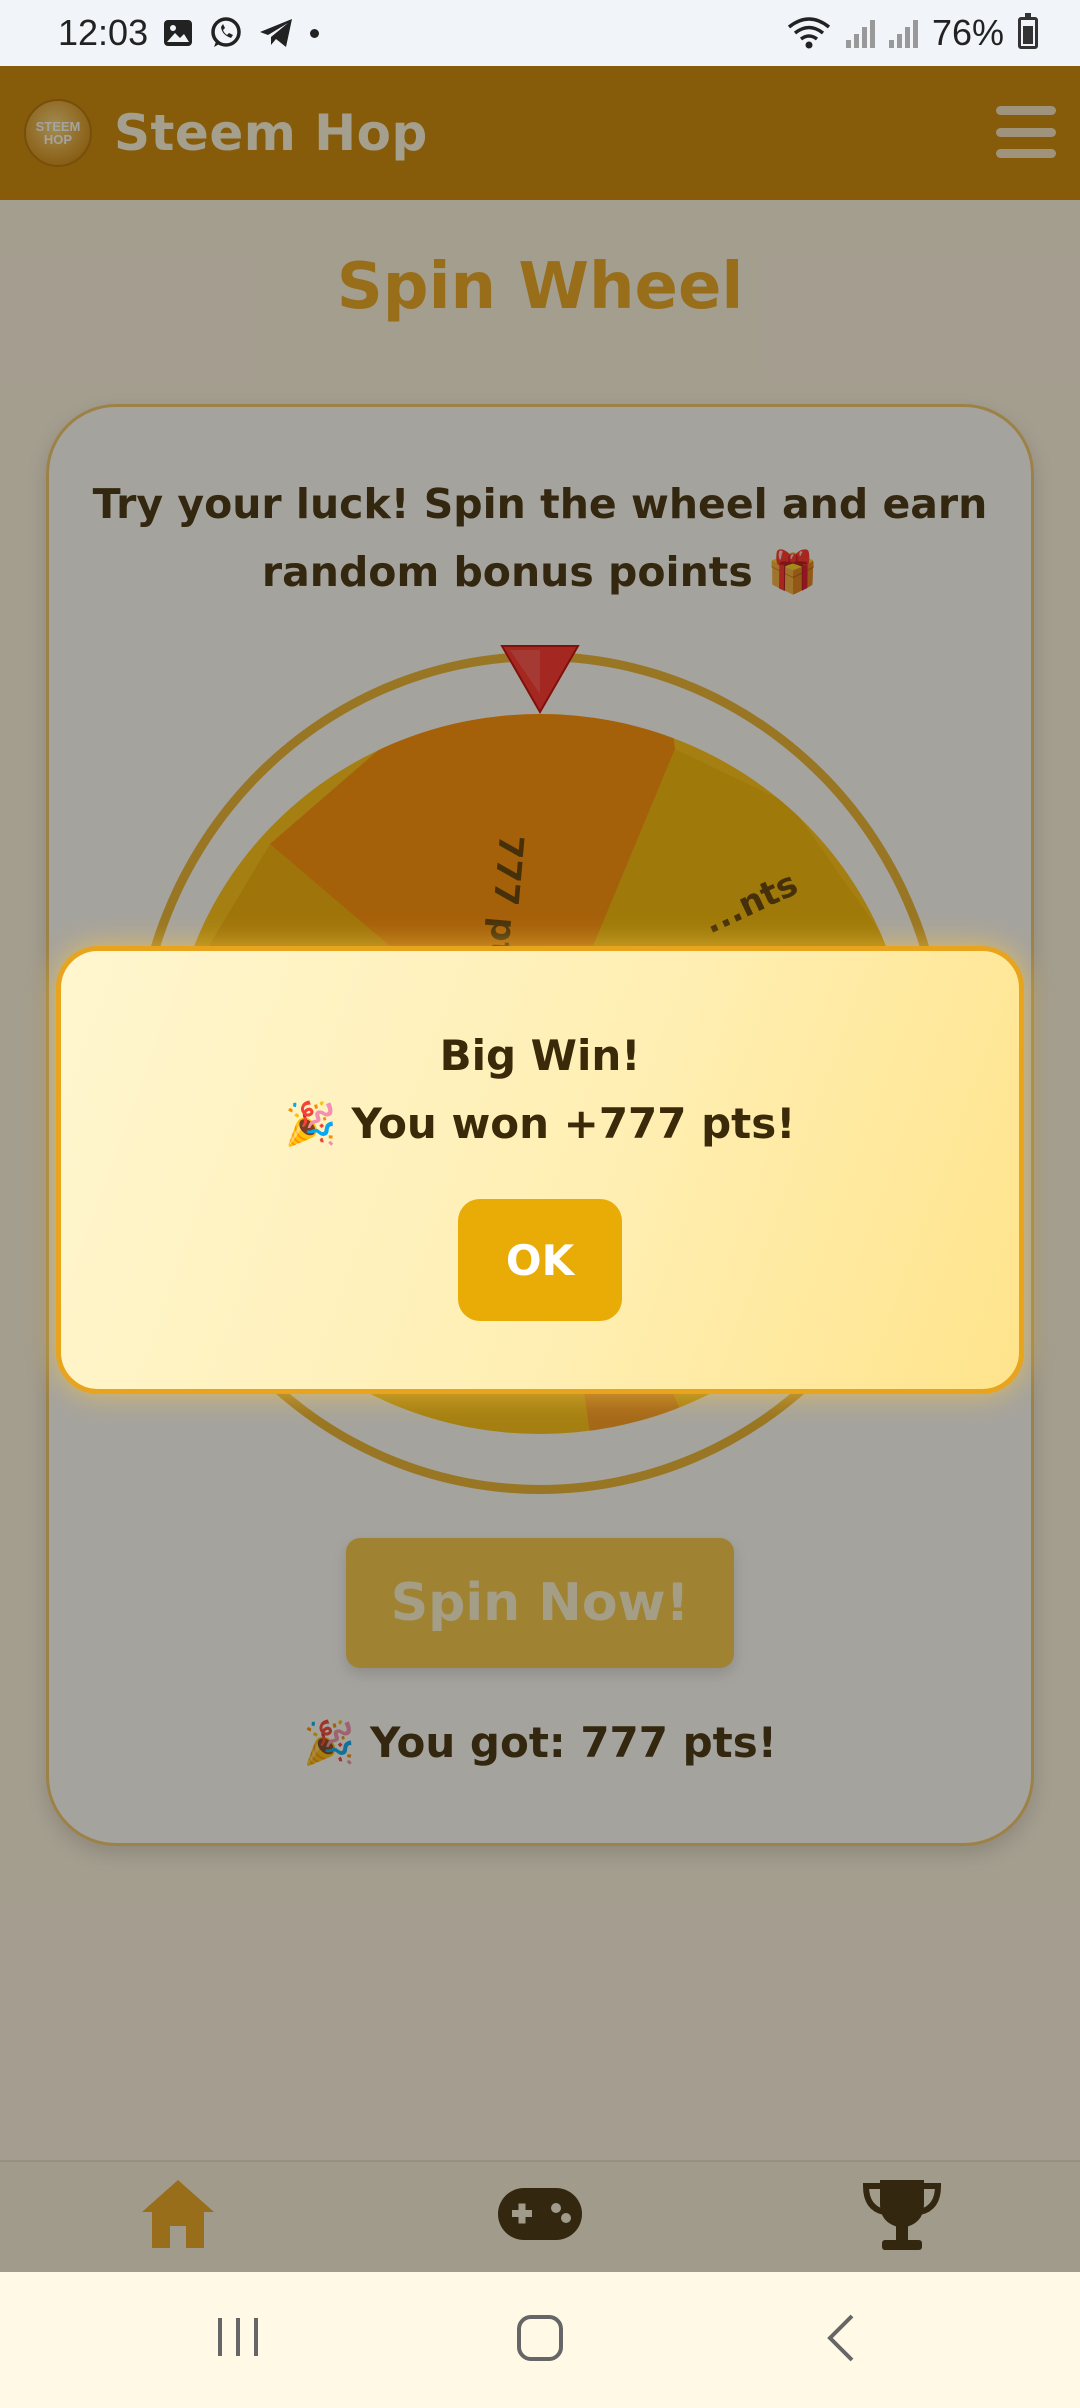  I want to click on battery-percent: 76%, so click(967, 32).